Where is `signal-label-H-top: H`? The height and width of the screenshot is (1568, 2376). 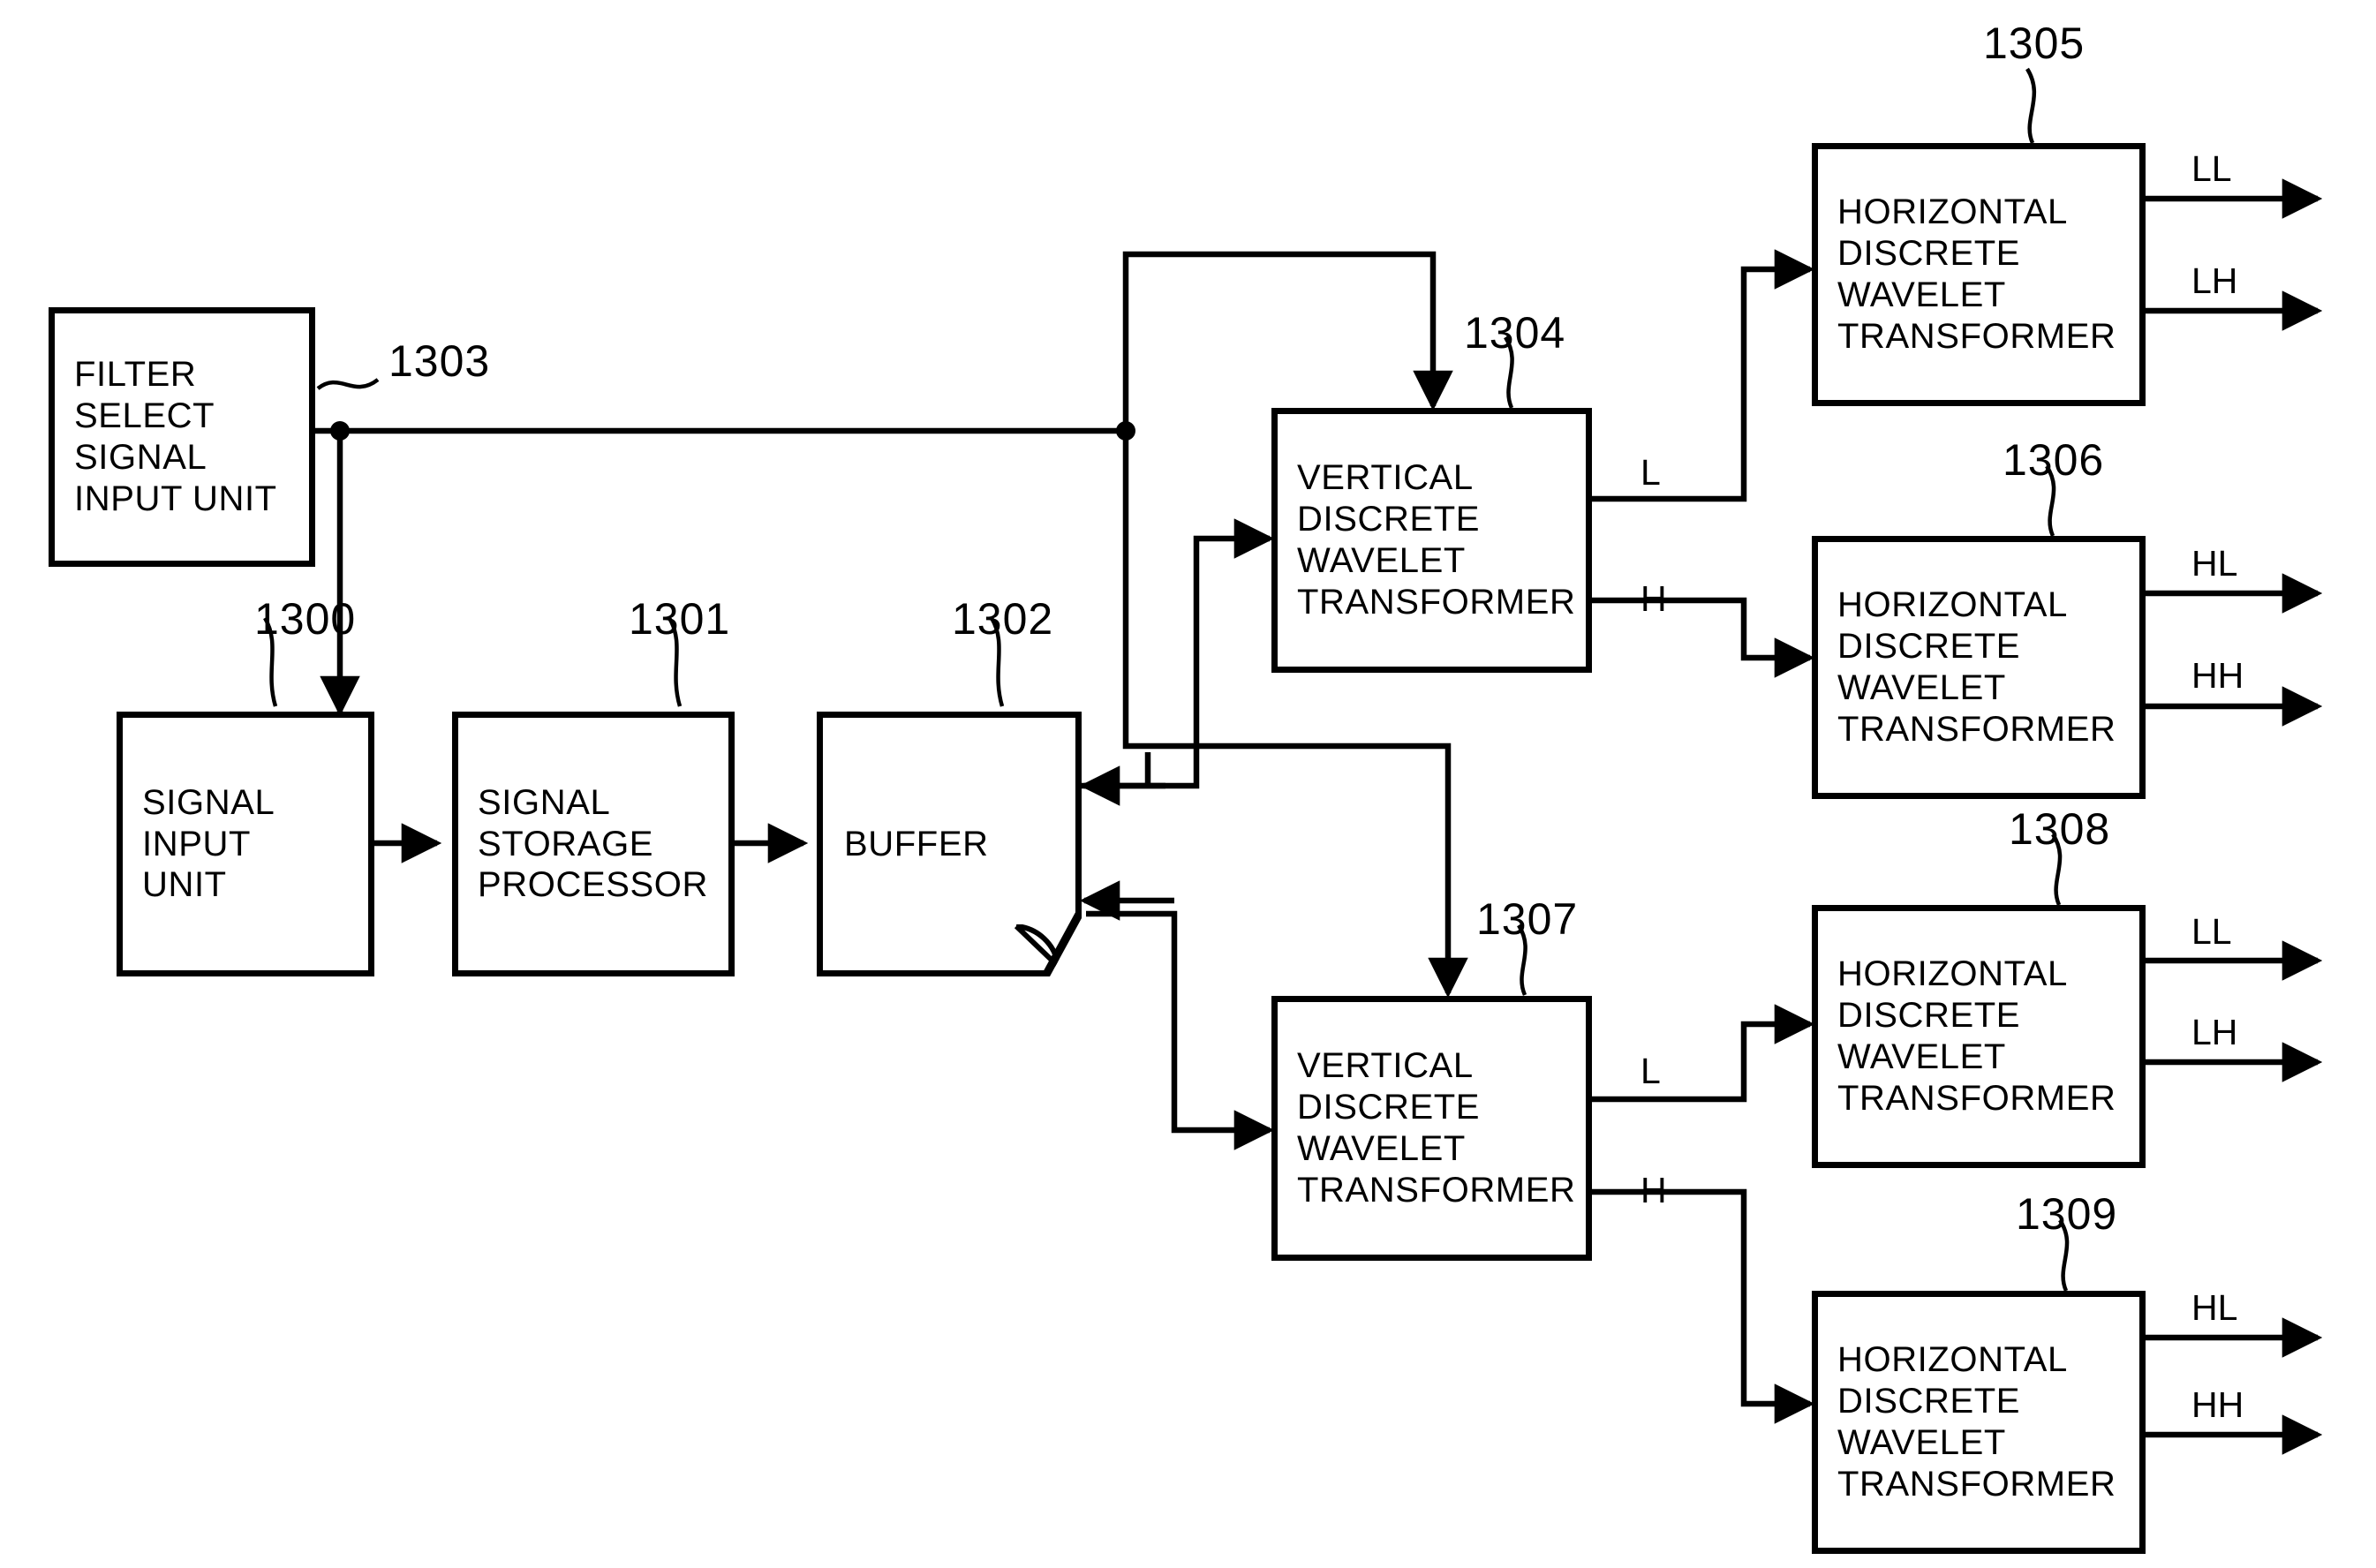 signal-label-H-top: H is located at coordinates (1654, 598).